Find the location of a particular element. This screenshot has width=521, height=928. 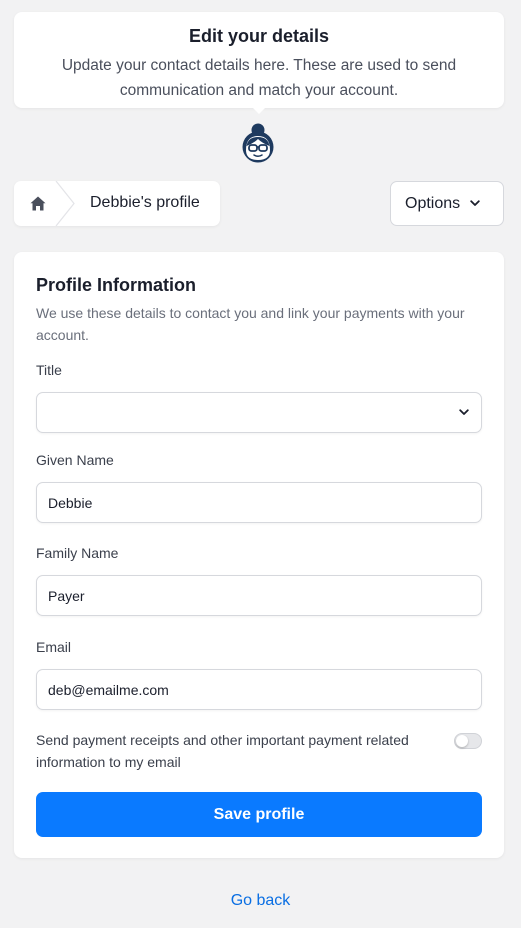

breadcrumb: Debbie's profile is located at coordinates (117, 203).